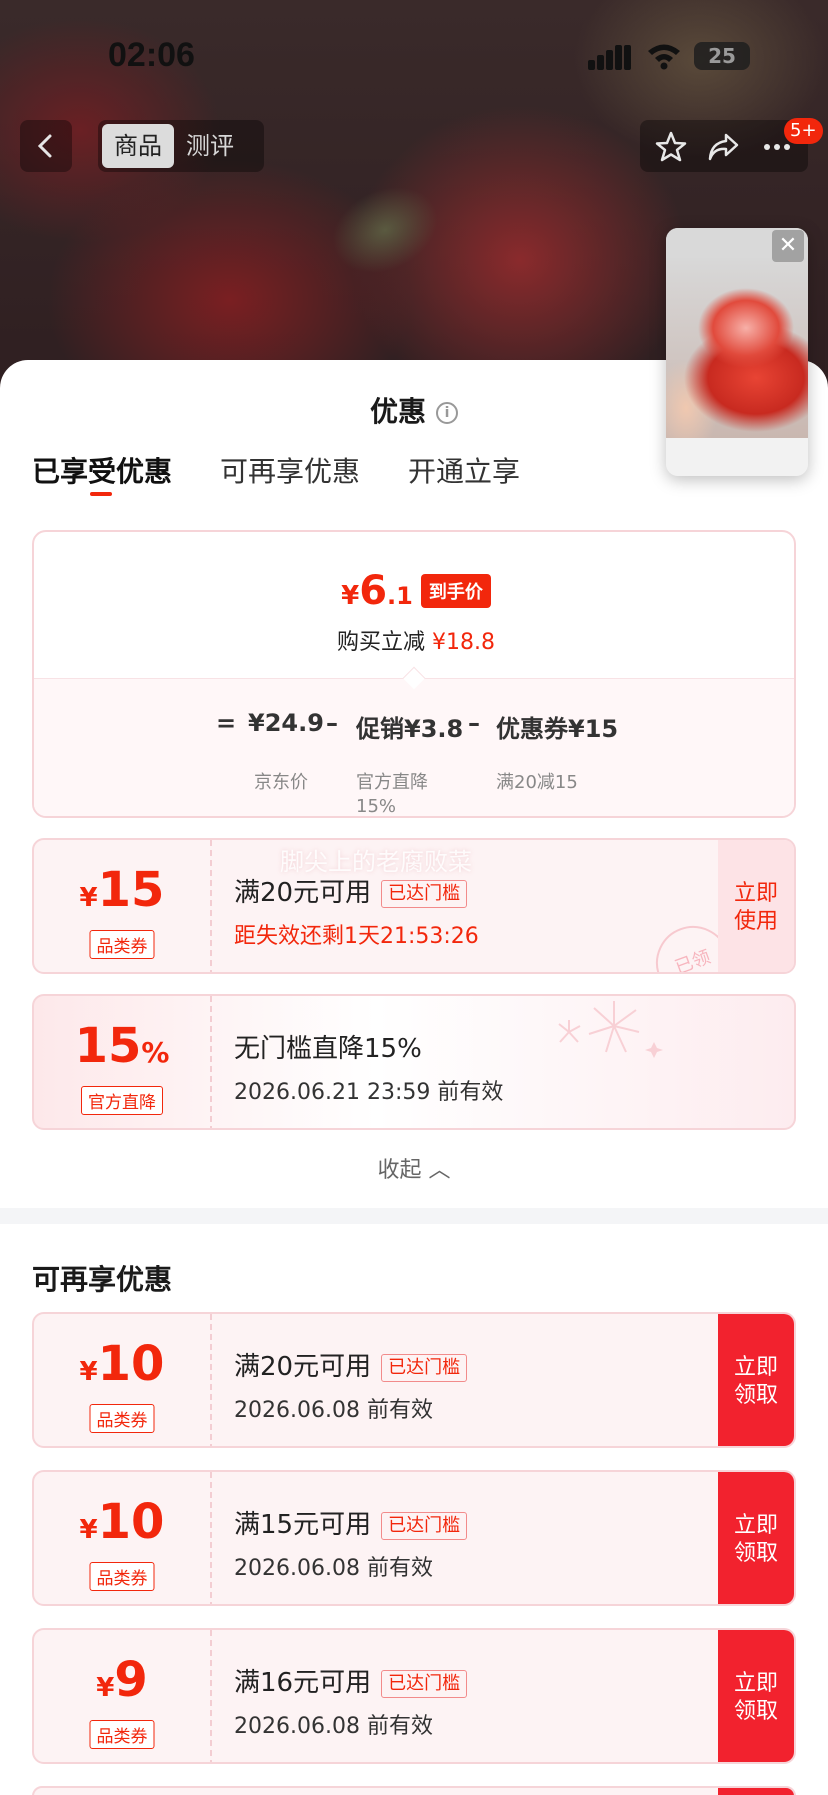  I want to click on wifi-icon, so click(664, 57).